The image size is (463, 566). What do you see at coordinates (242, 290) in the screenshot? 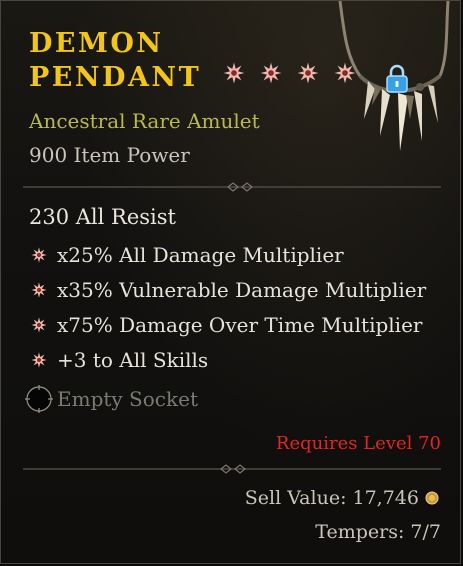
I see `affix-text: x35% Vulnerable Damage Multiplier` at bounding box center [242, 290].